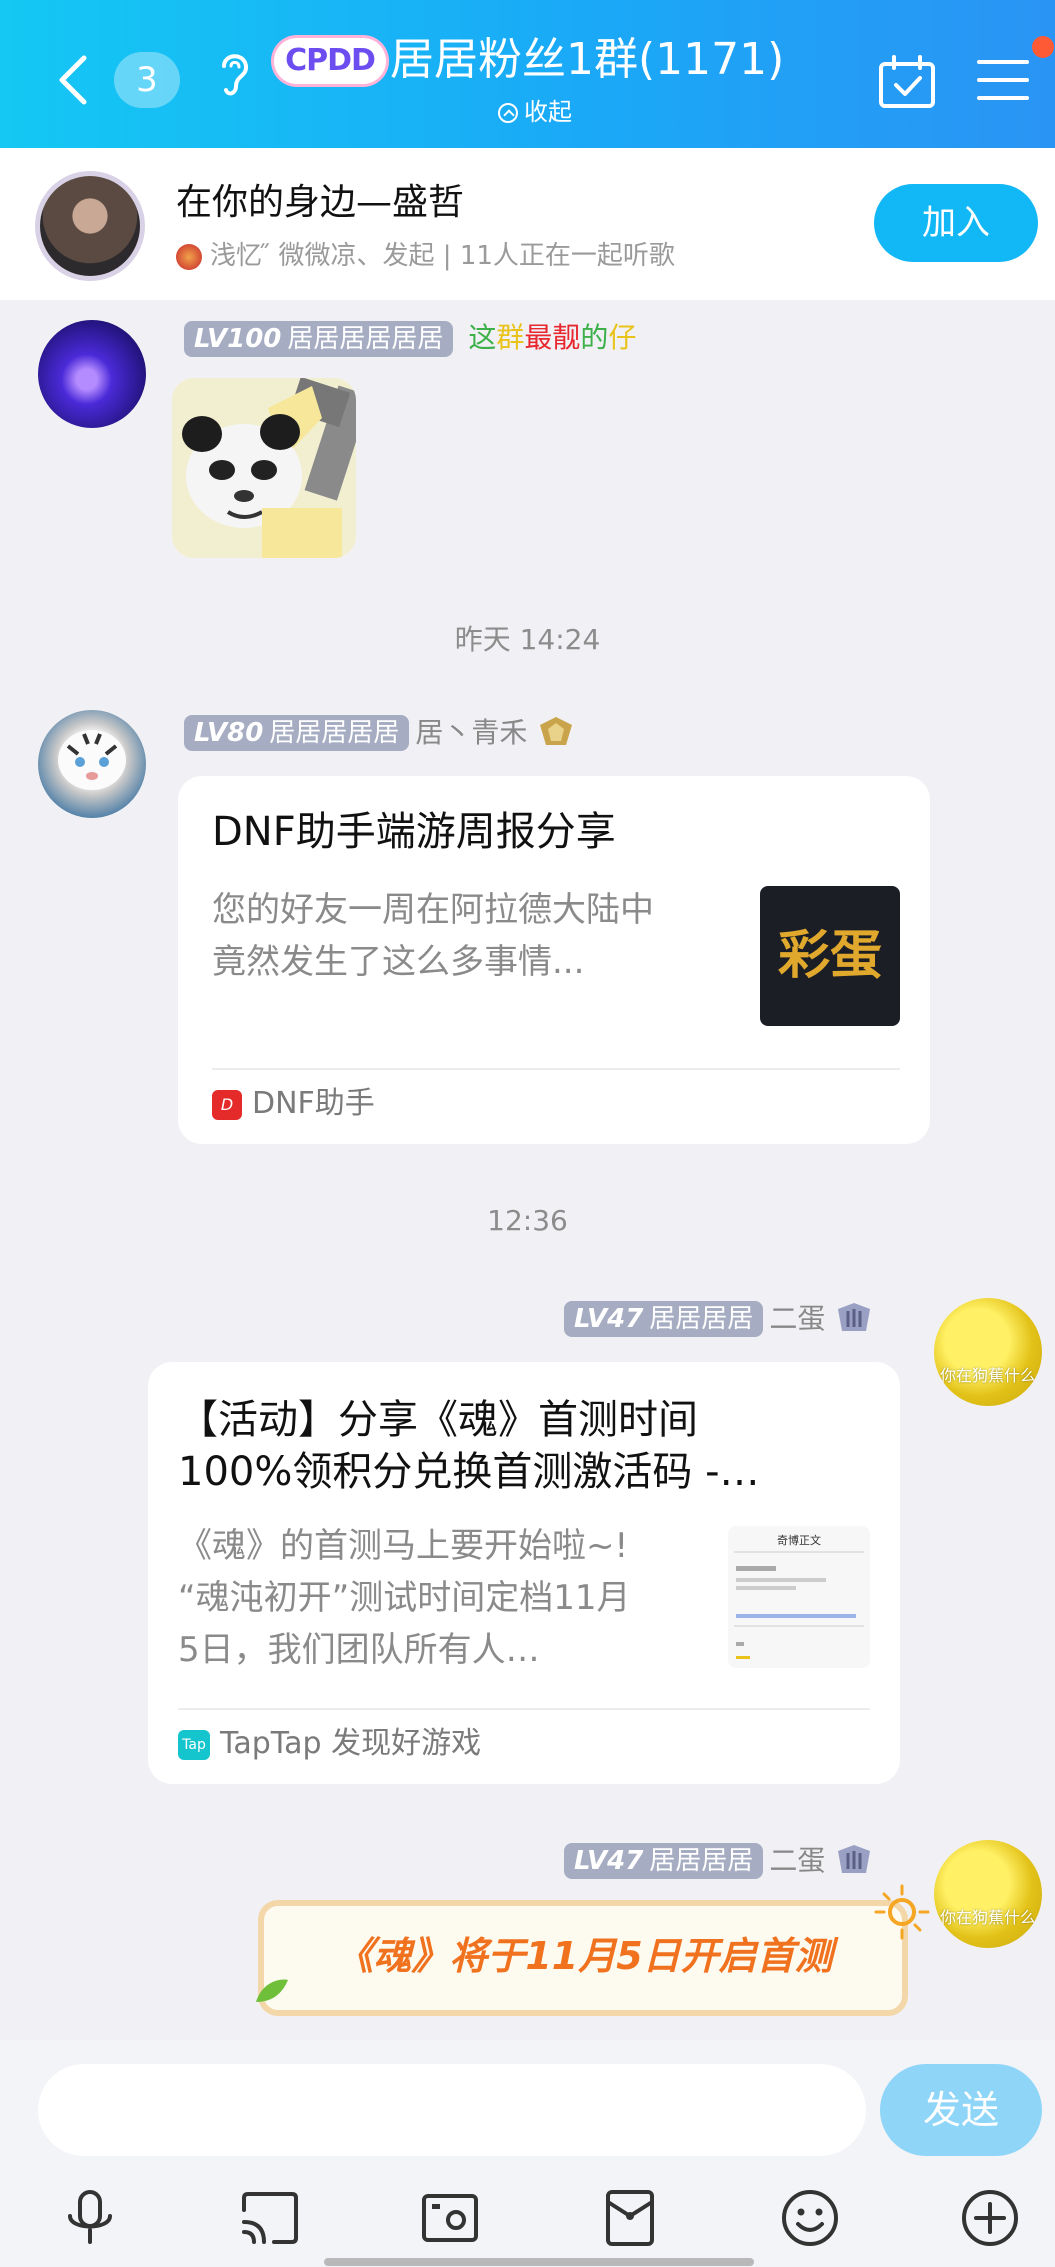 This screenshot has height=2267, width=1055. What do you see at coordinates (452, 2110) in the screenshot?
I see `message-input` at bounding box center [452, 2110].